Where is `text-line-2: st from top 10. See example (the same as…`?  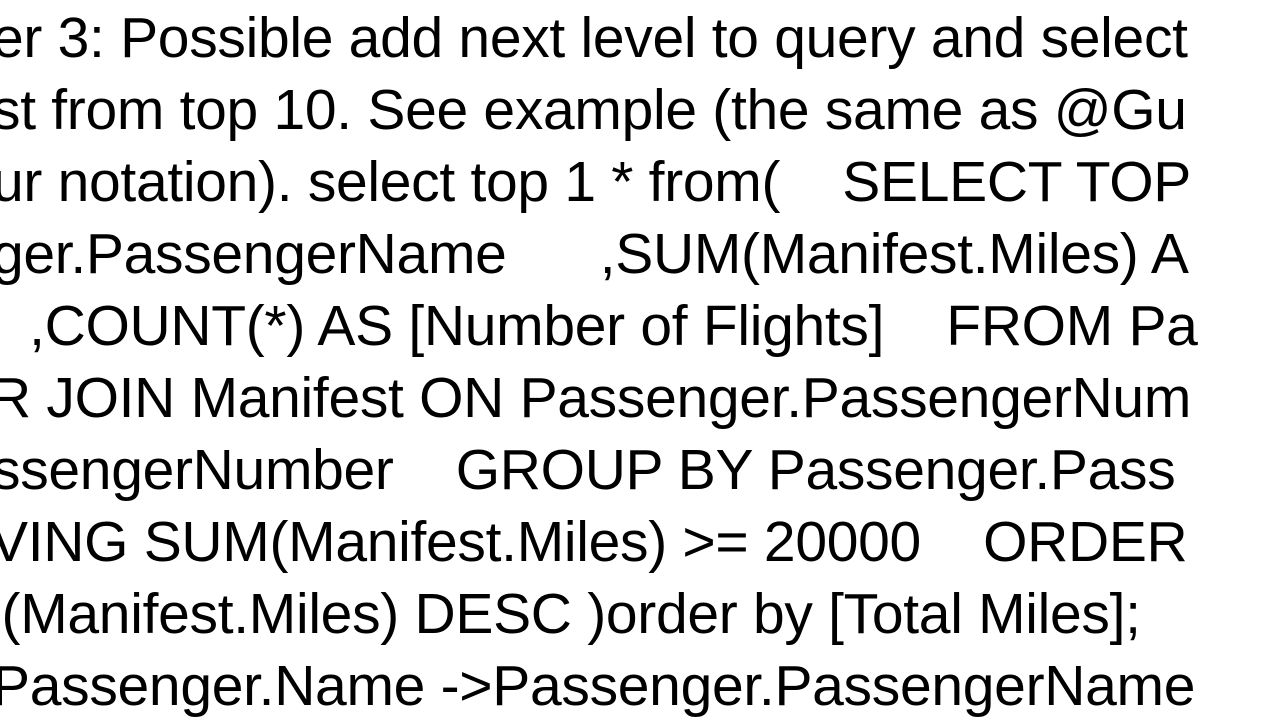
text-line-2: st from top 10. See example (the same as… is located at coordinates (593, 110).